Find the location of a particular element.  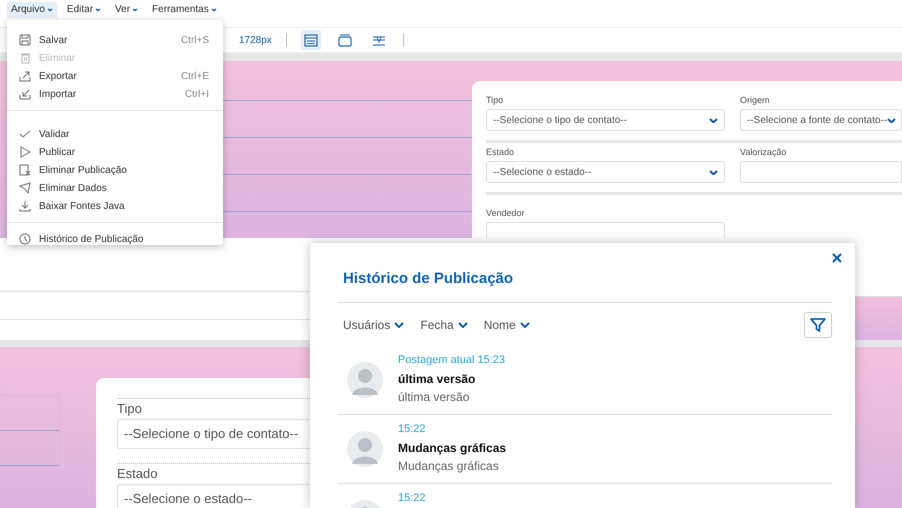

trash-icon is located at coordinates (25, 58).